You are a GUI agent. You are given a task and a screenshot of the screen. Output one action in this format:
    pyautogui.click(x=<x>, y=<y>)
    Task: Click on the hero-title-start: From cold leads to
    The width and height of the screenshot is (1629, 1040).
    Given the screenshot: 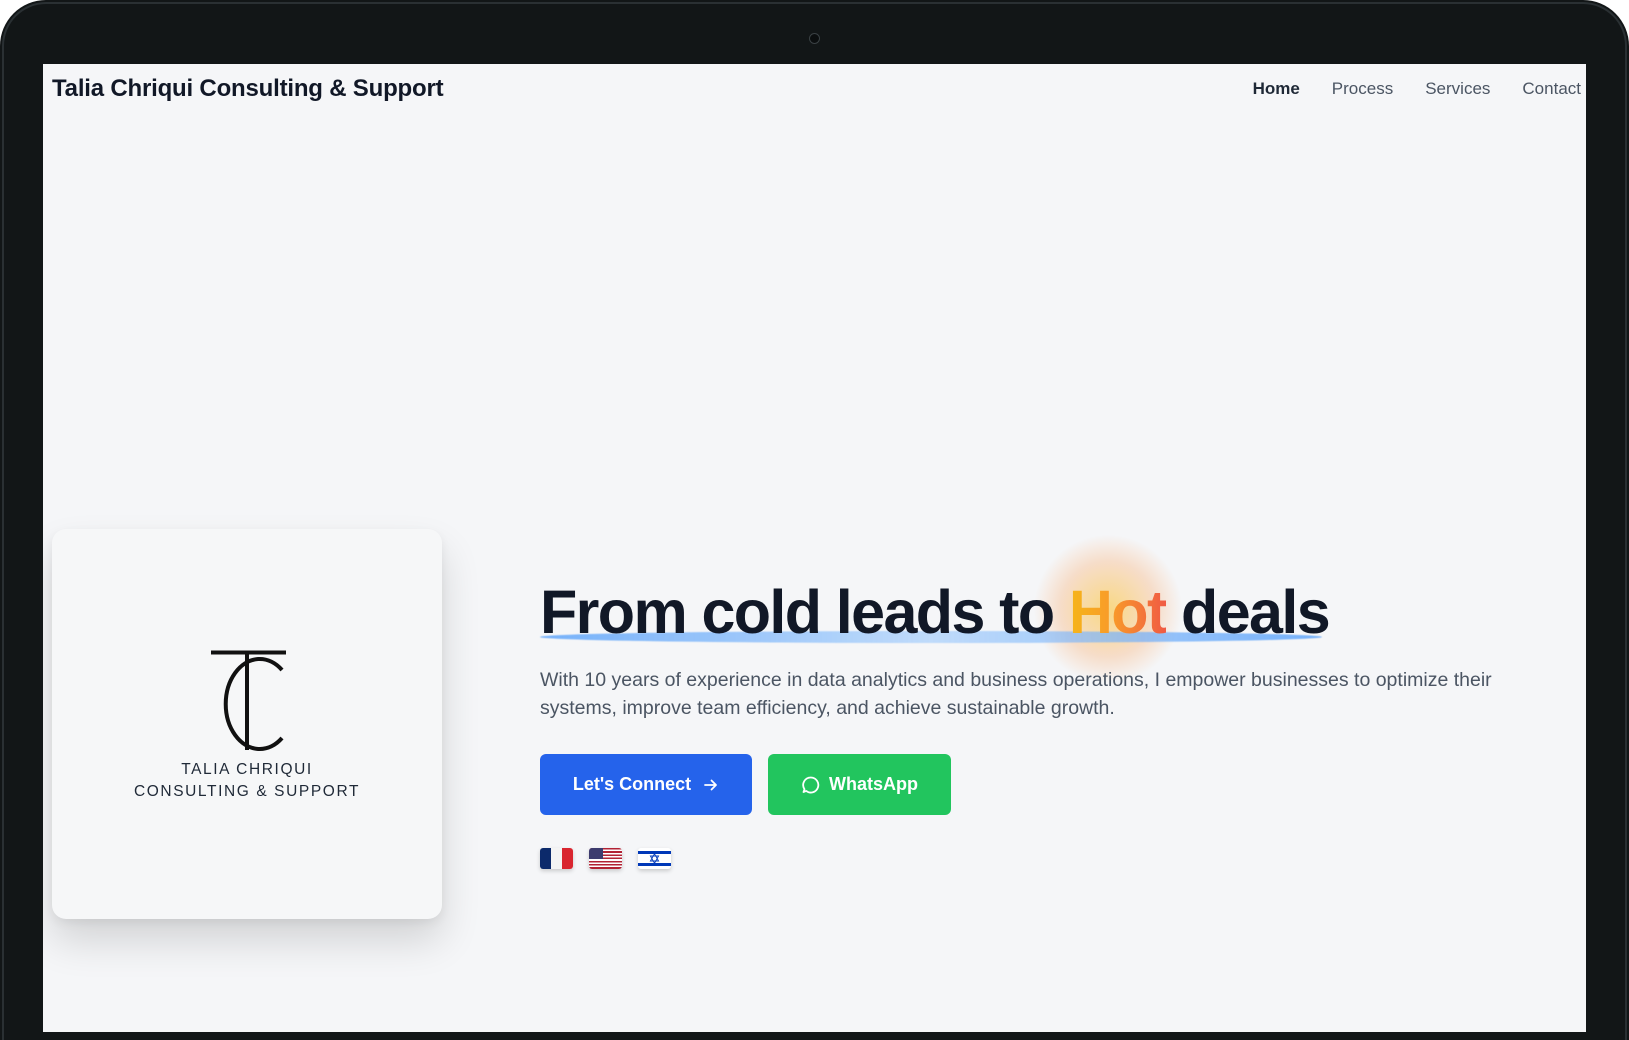 What is the action you would take?
    pyautogui.click(x=804, y=612)
    